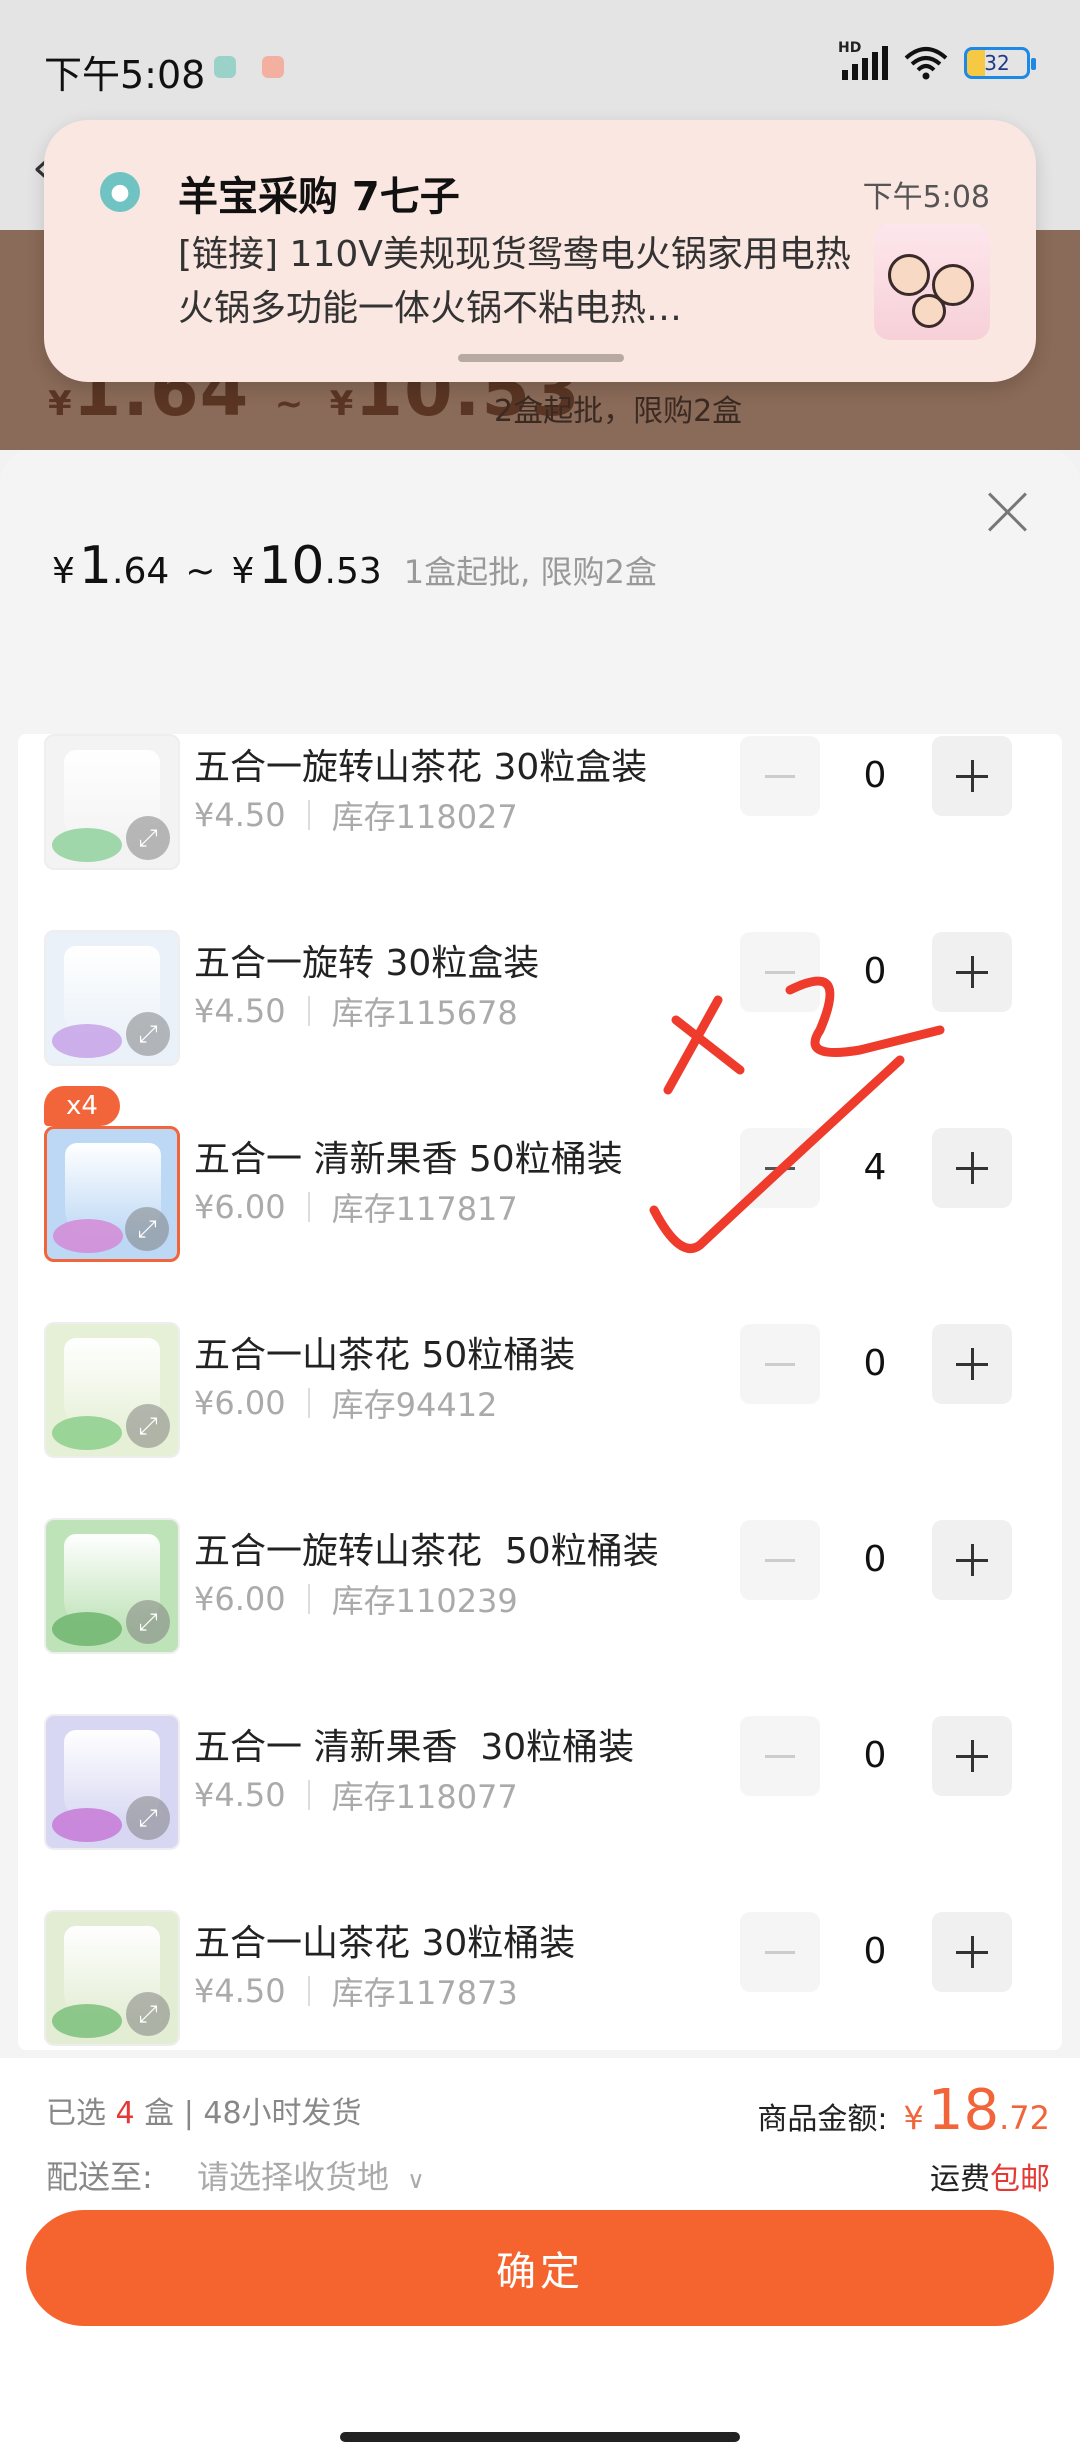  Describe the element at coordinates (926, 197) in the screenshot. I see `notification-time: 下午5:08` at that location.